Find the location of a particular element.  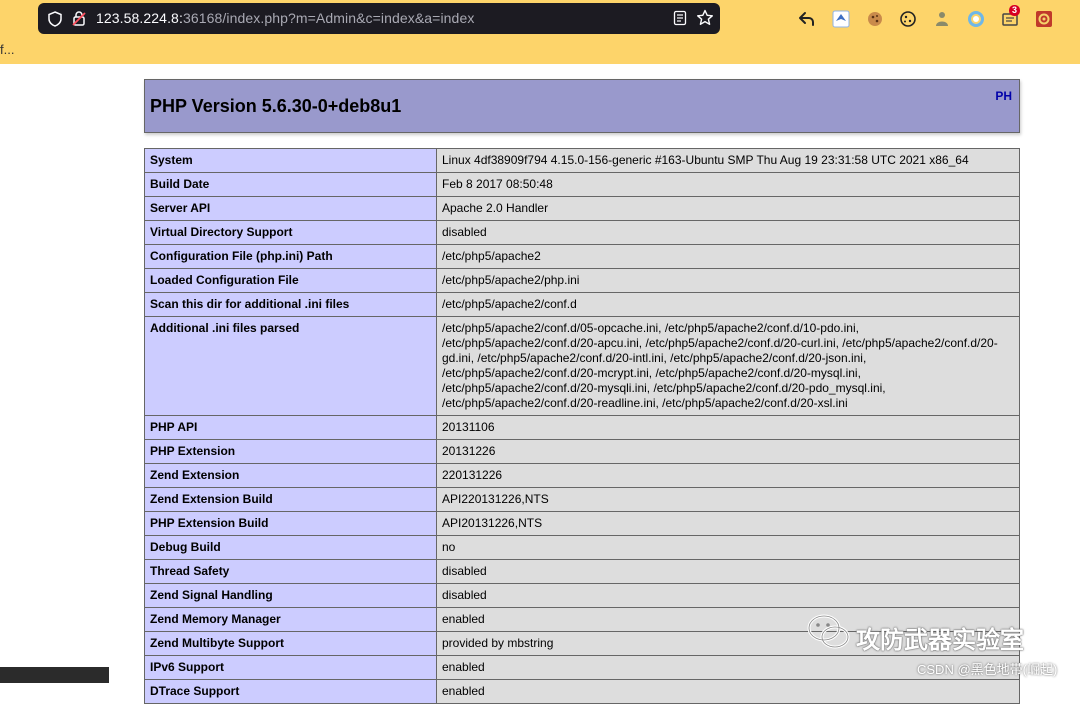

extension-cookie-outline-icon is located at coordinates (908, 19).